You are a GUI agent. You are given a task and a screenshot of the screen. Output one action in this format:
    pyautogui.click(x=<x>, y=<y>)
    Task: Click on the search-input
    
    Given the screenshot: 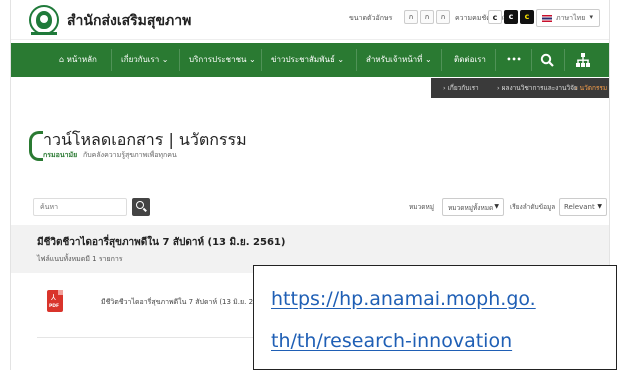 What is the action you would take?
    pyautogui.click(x=80, y=207)
    